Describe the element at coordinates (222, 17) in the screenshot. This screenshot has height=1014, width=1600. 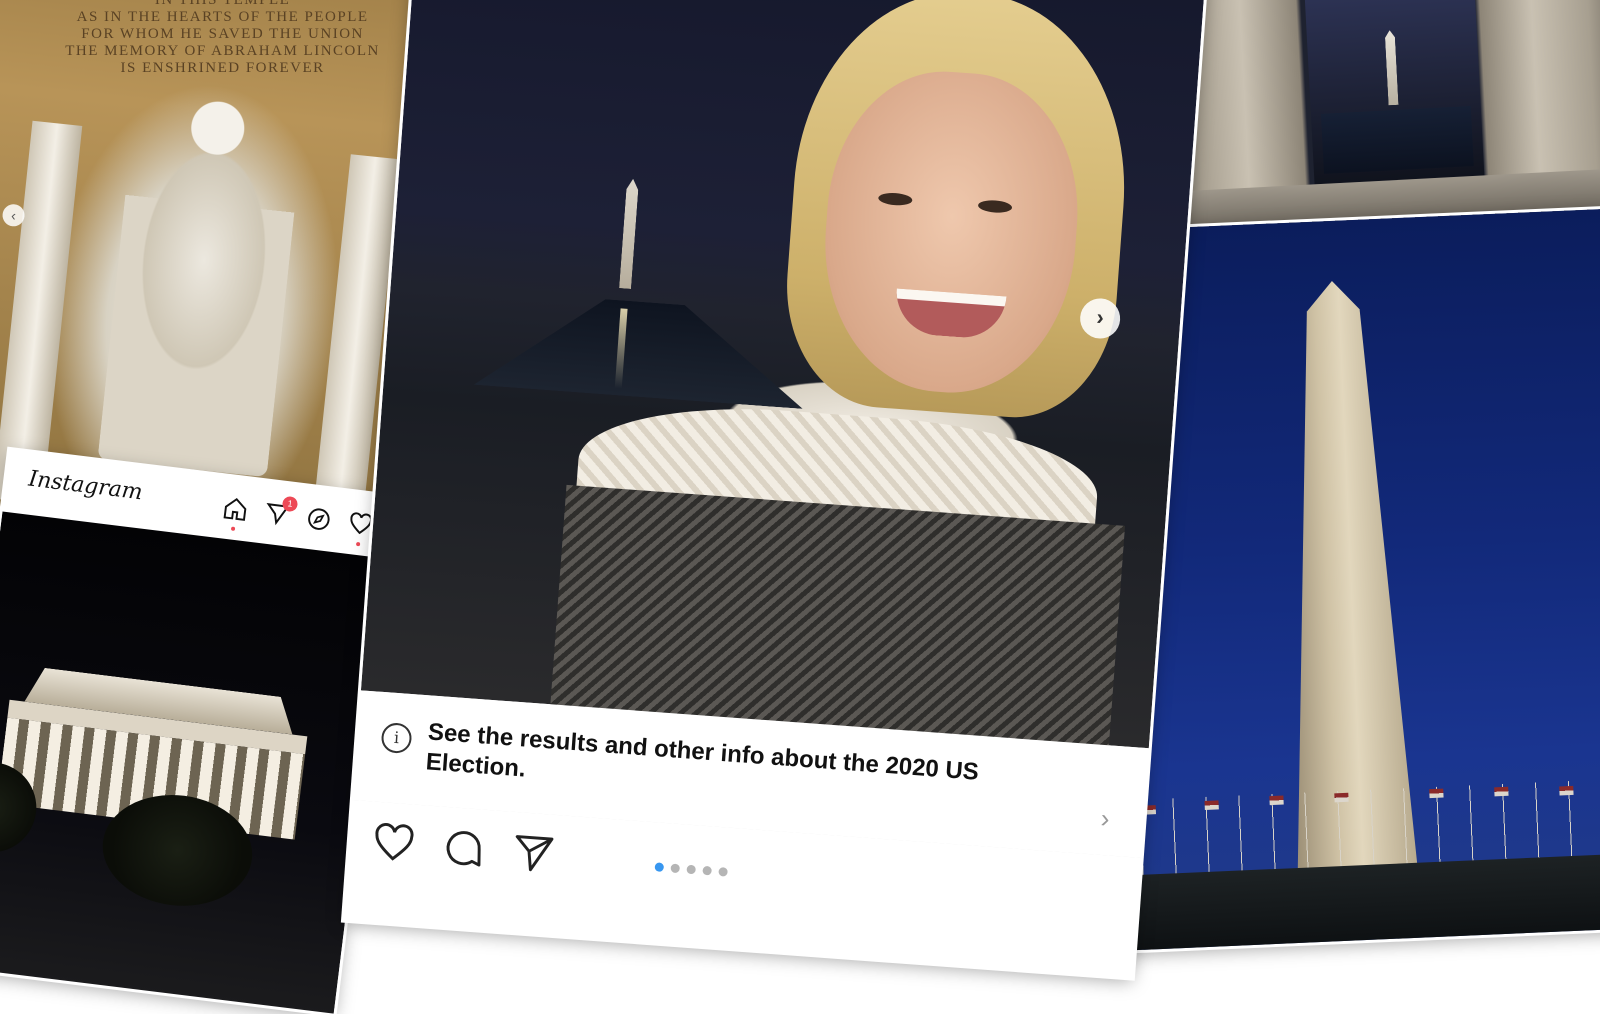
I see `inscription-line: AS IN THE HEARTS OF THE PEOPLE` at that location.